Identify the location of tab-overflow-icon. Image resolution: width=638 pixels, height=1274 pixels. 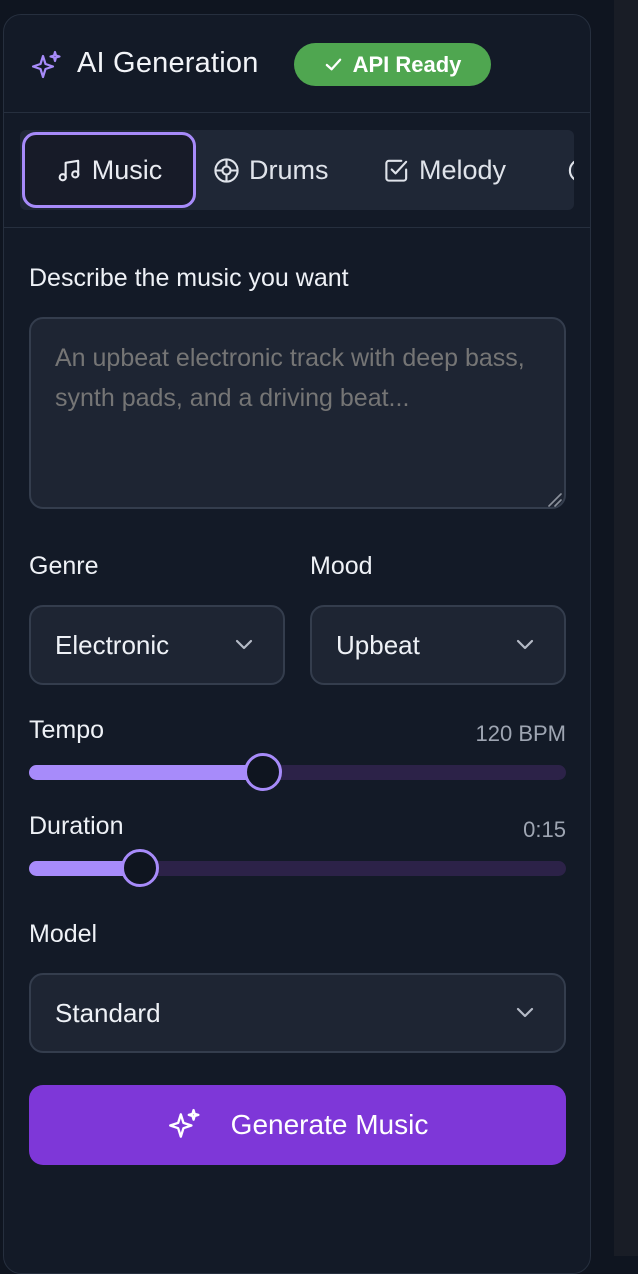
(571, 170).